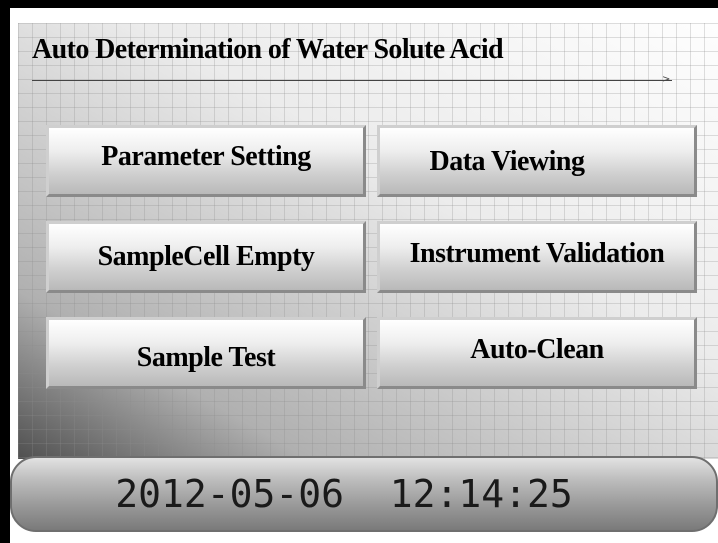 This screenshot has width=718, height=543. I want to click on sample-test-button: Sample Test, so click(206, 353).